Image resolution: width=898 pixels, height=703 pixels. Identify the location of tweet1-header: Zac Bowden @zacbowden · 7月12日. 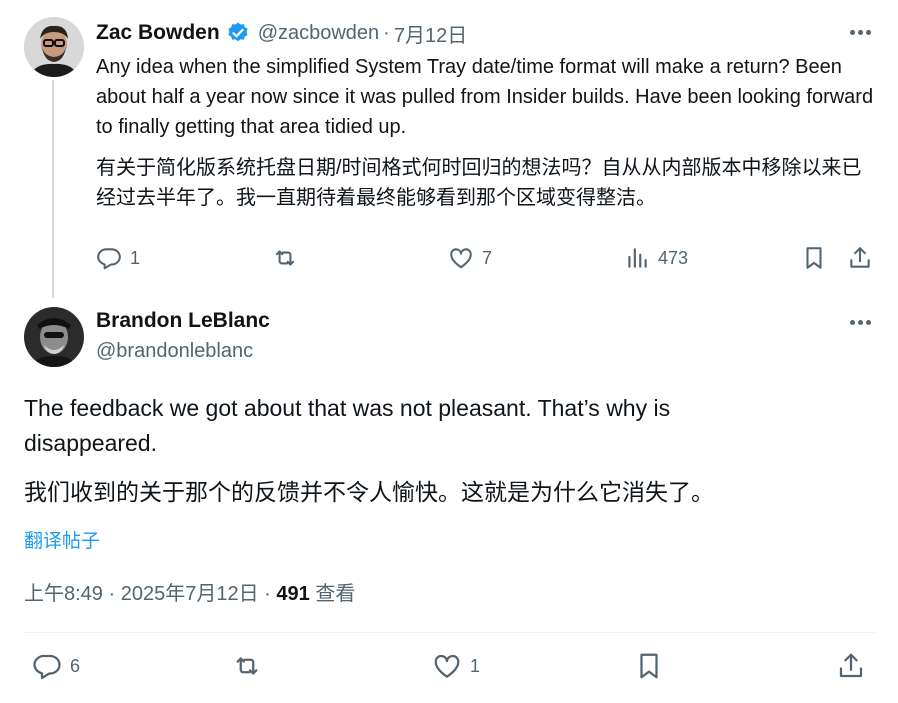
(281, 33).